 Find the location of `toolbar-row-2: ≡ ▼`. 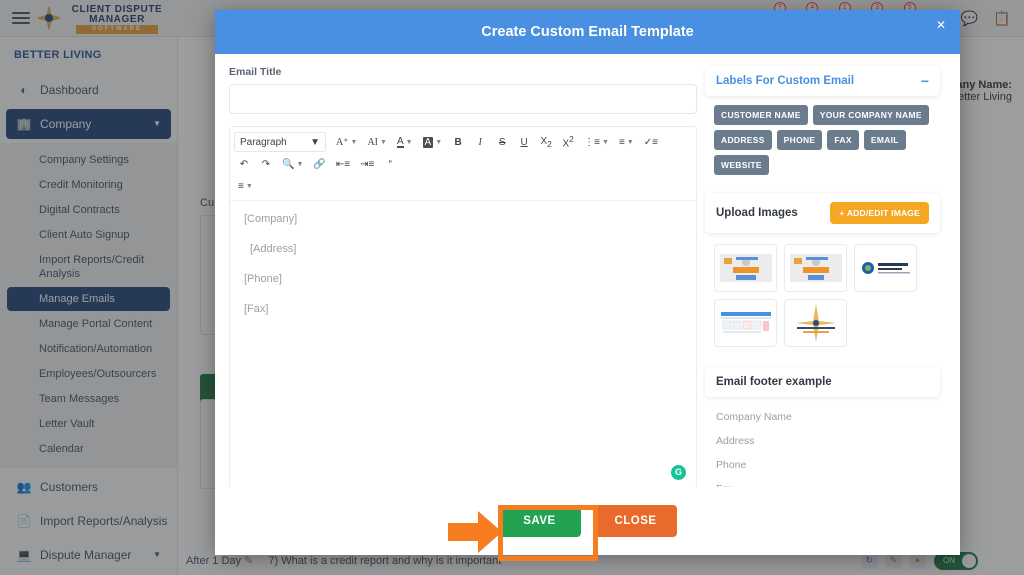

toolbar-row-2: ≡ ▼ is located at coordinates (463, 186).